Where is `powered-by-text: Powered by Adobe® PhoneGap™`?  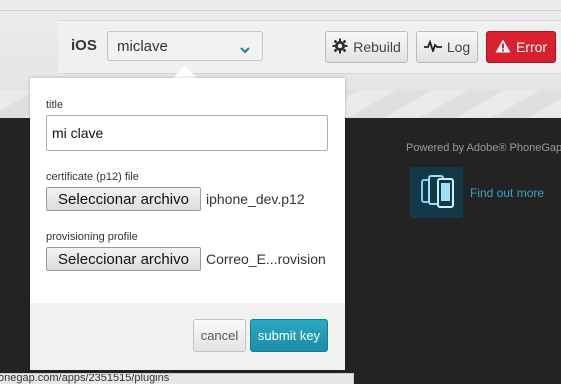 powered-by-text: Powered by Adobe® PhoneGap™ is located at coordinates (483, 148).